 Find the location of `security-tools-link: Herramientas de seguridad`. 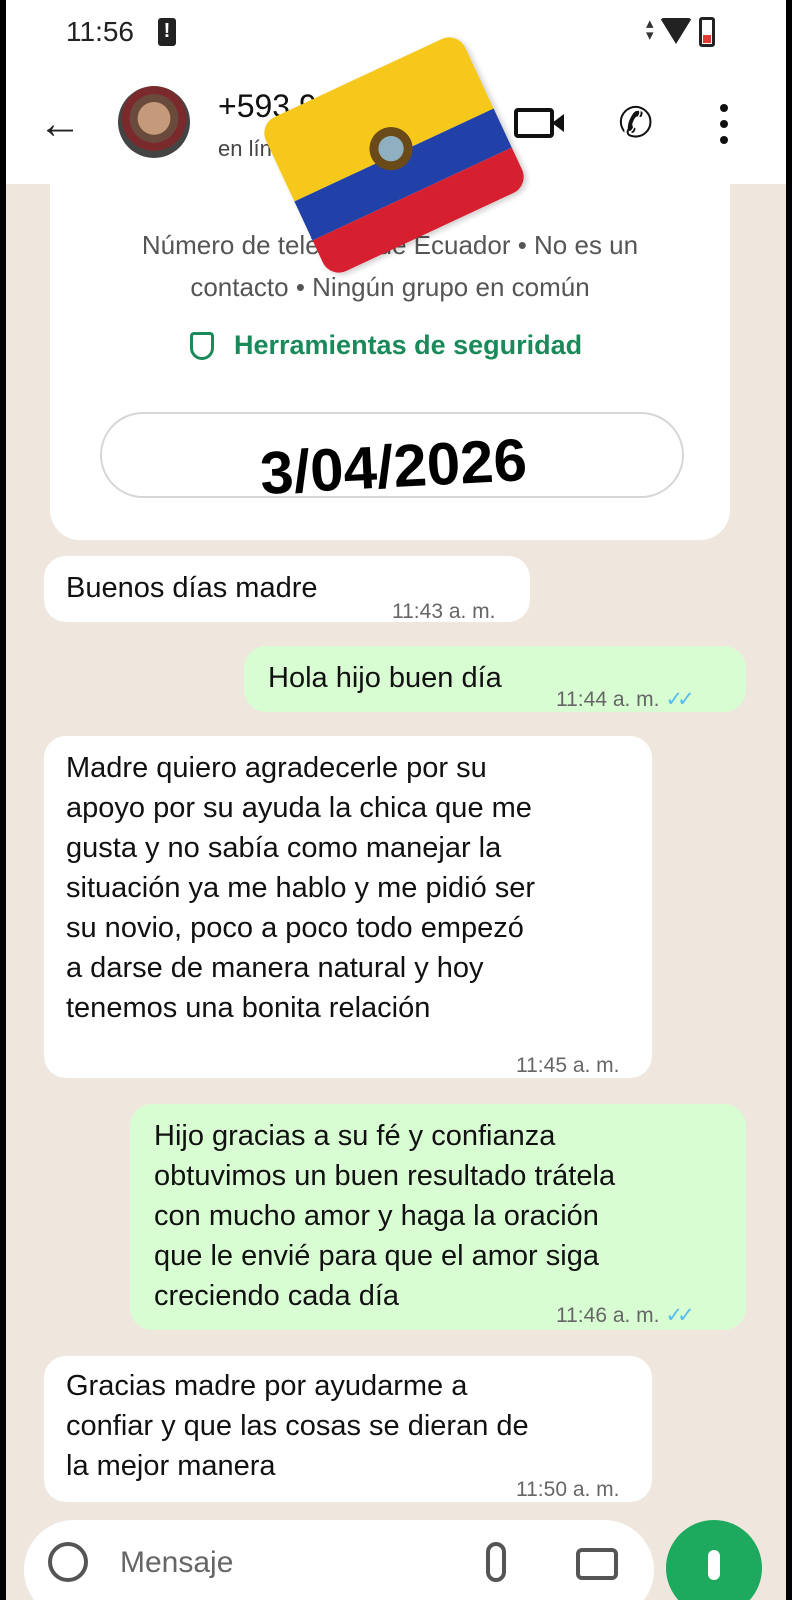

security-tools-link: Herramientas de seguridad is located at coordinates (408, 345).